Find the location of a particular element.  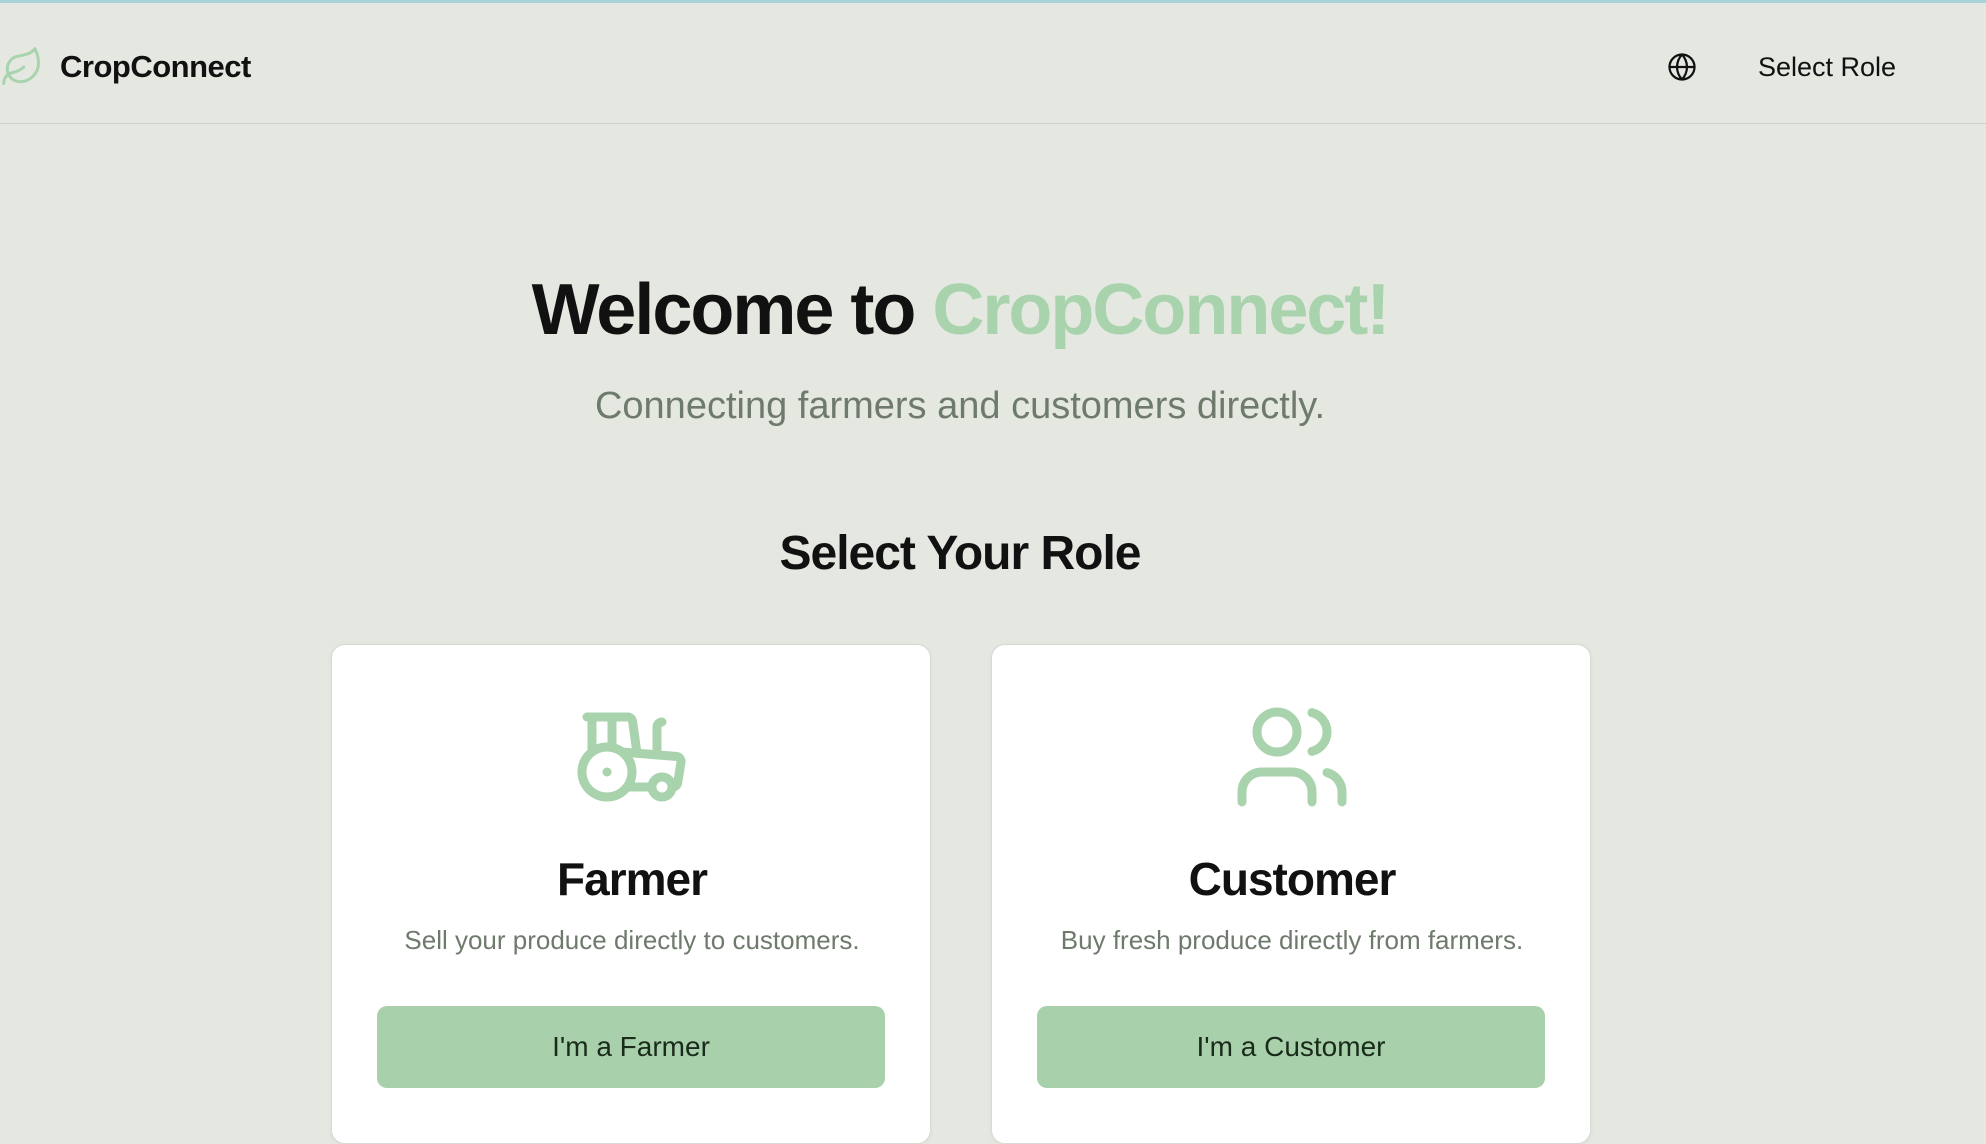

navbar: CropConnect Select Role is located at coordinates (993, 63).